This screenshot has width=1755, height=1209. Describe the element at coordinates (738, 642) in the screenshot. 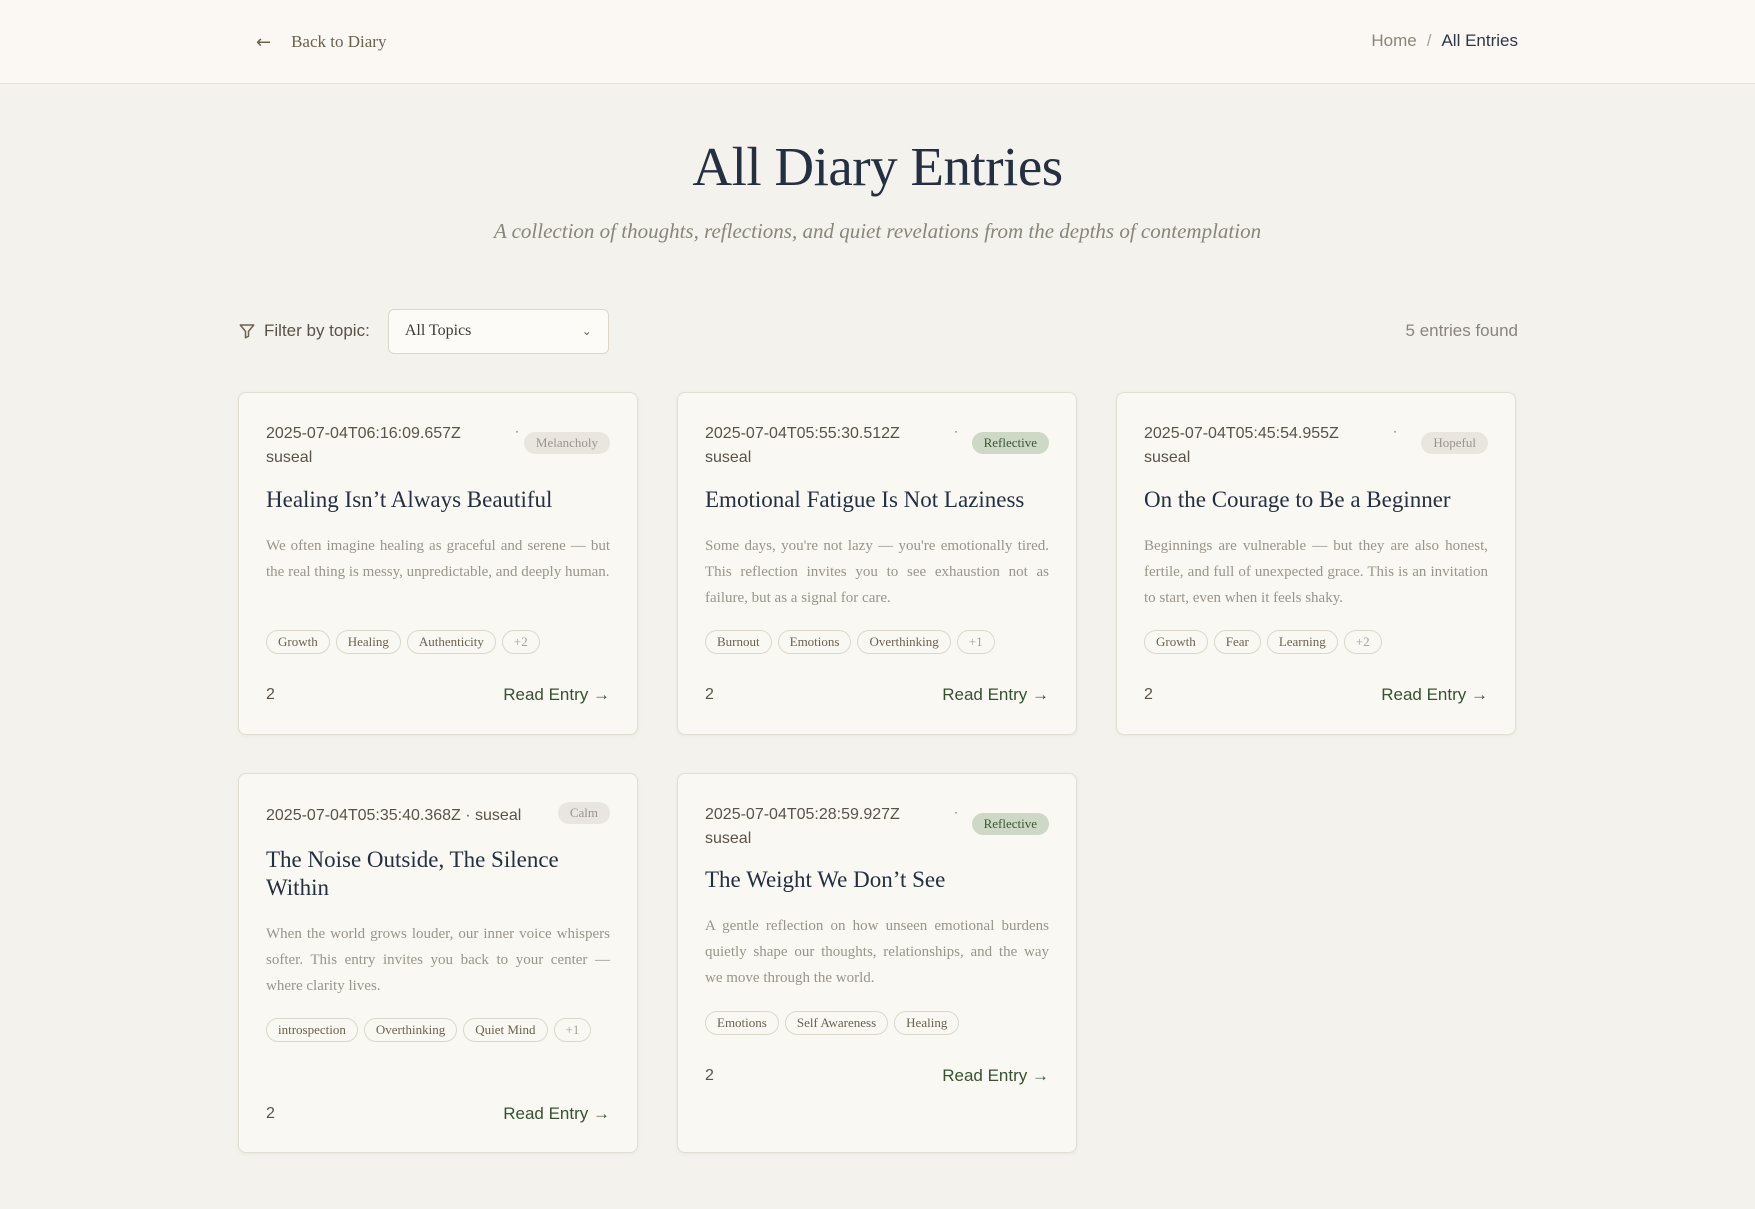

I see `tag: Burnout` at that location.